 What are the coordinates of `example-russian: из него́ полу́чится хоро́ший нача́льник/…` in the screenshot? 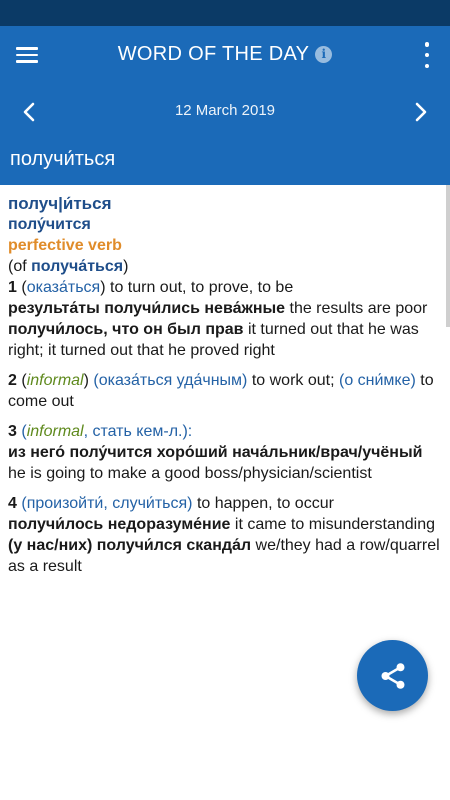 It's located at (215, 452).